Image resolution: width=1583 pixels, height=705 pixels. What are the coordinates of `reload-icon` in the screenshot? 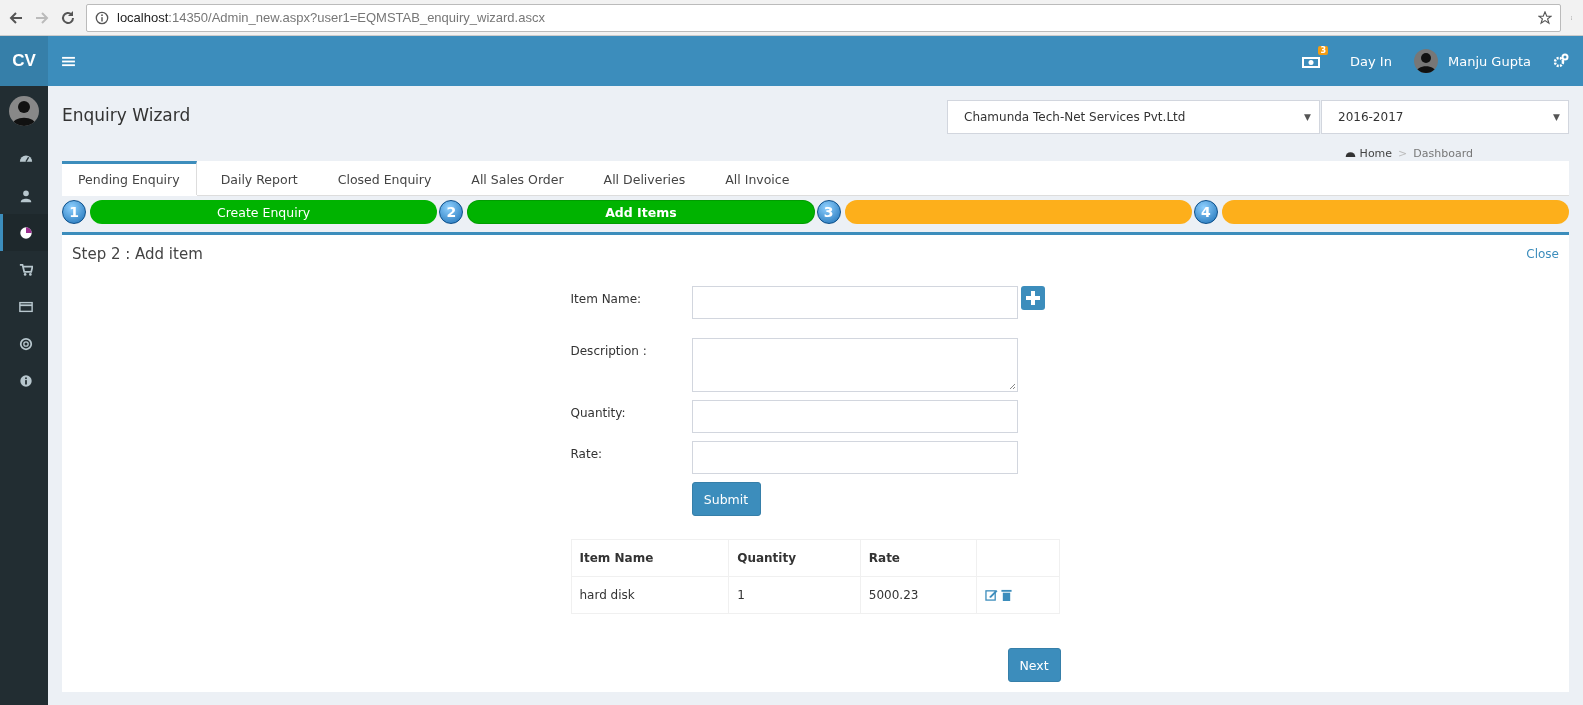 It's located at (68, 17).